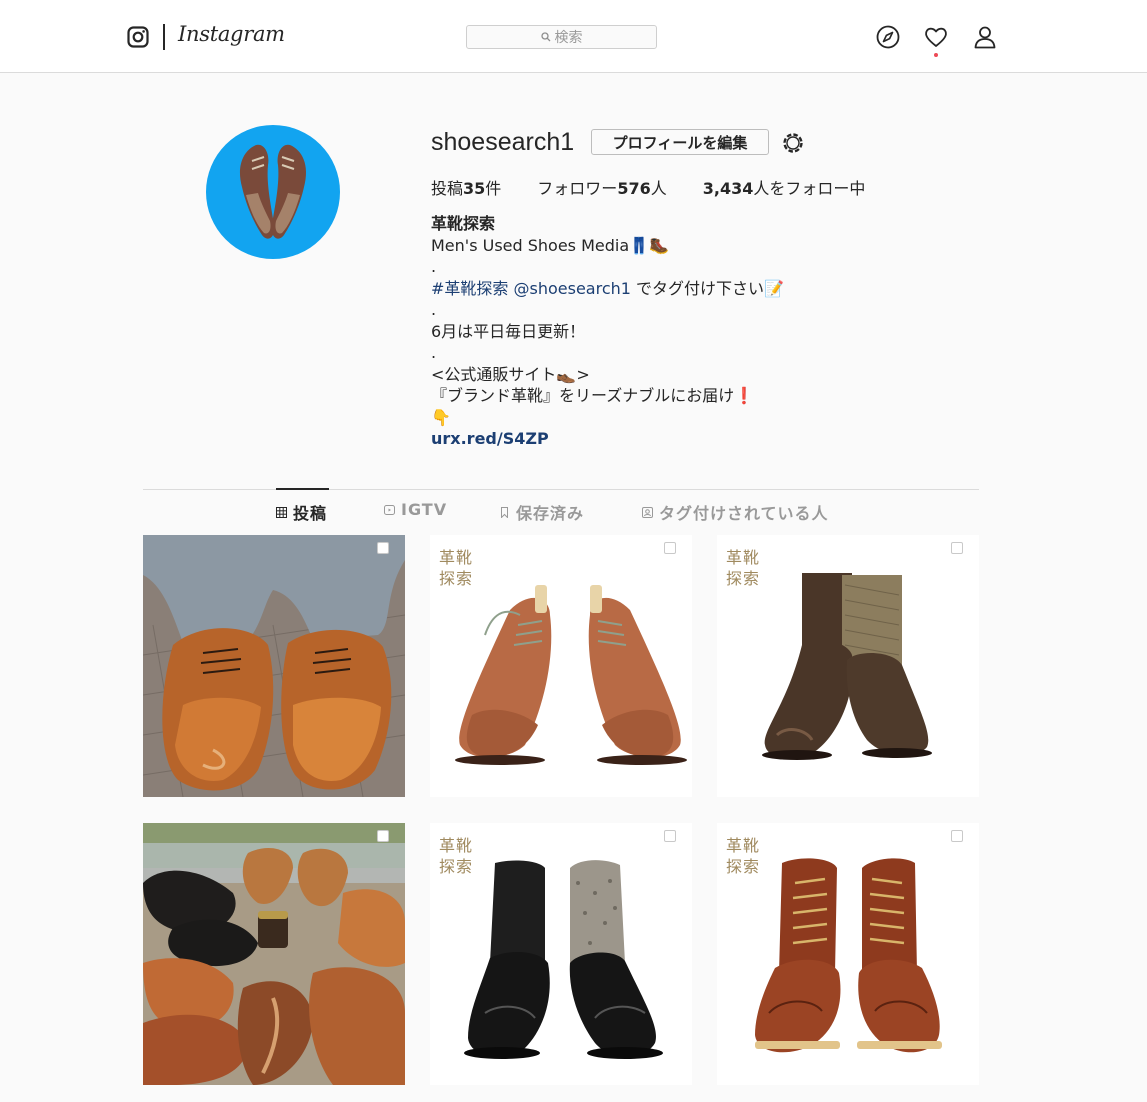  What do you see at coordinates (680, 142) in the screenshot?
I see `edit-profile-button: プロフィールを編集` at bounding box center [680, 142].